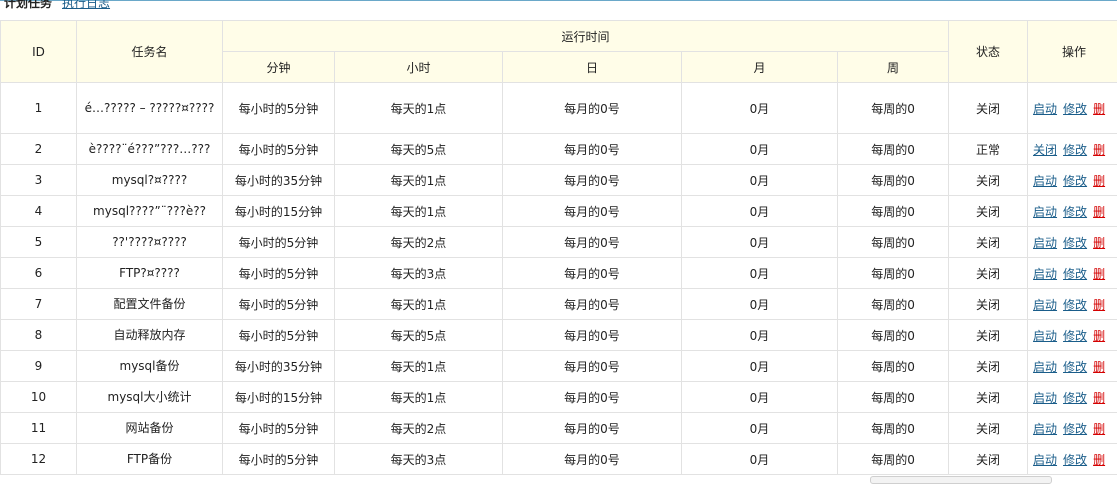 The height and width of the screenshot is (484, 1117). What do you see at coordinates (39, 273) in the screenshot?
I see `task-id-cell: 6` at bounding box center [39, 273].